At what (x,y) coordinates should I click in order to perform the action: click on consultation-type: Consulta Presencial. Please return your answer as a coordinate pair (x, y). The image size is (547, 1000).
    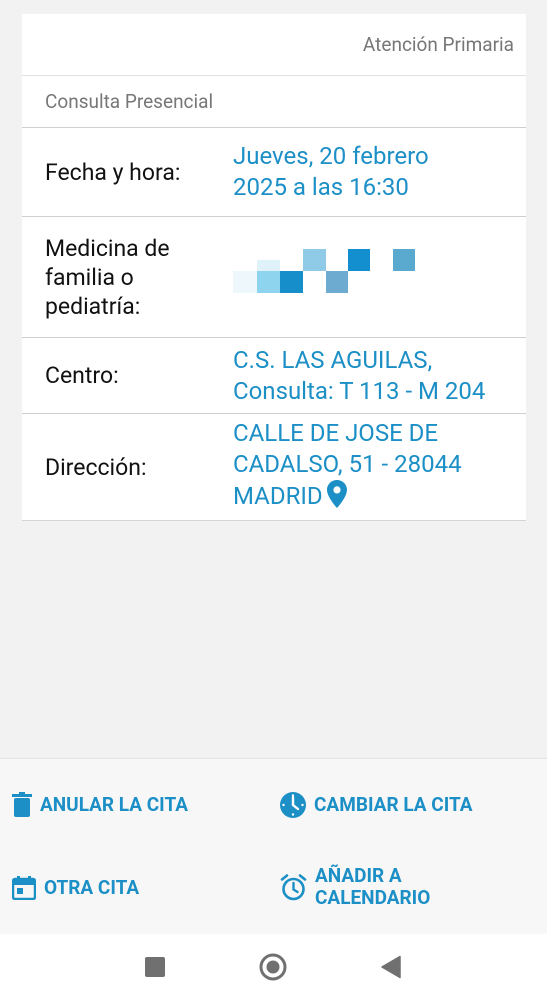
    Looking at the image, I should click on (129, 101).